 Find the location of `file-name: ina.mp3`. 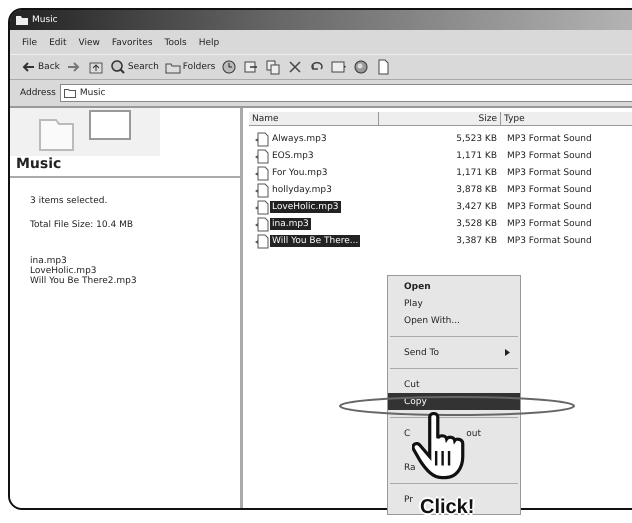

file-name: ina.mp3 is located at coordinates (290, 224).